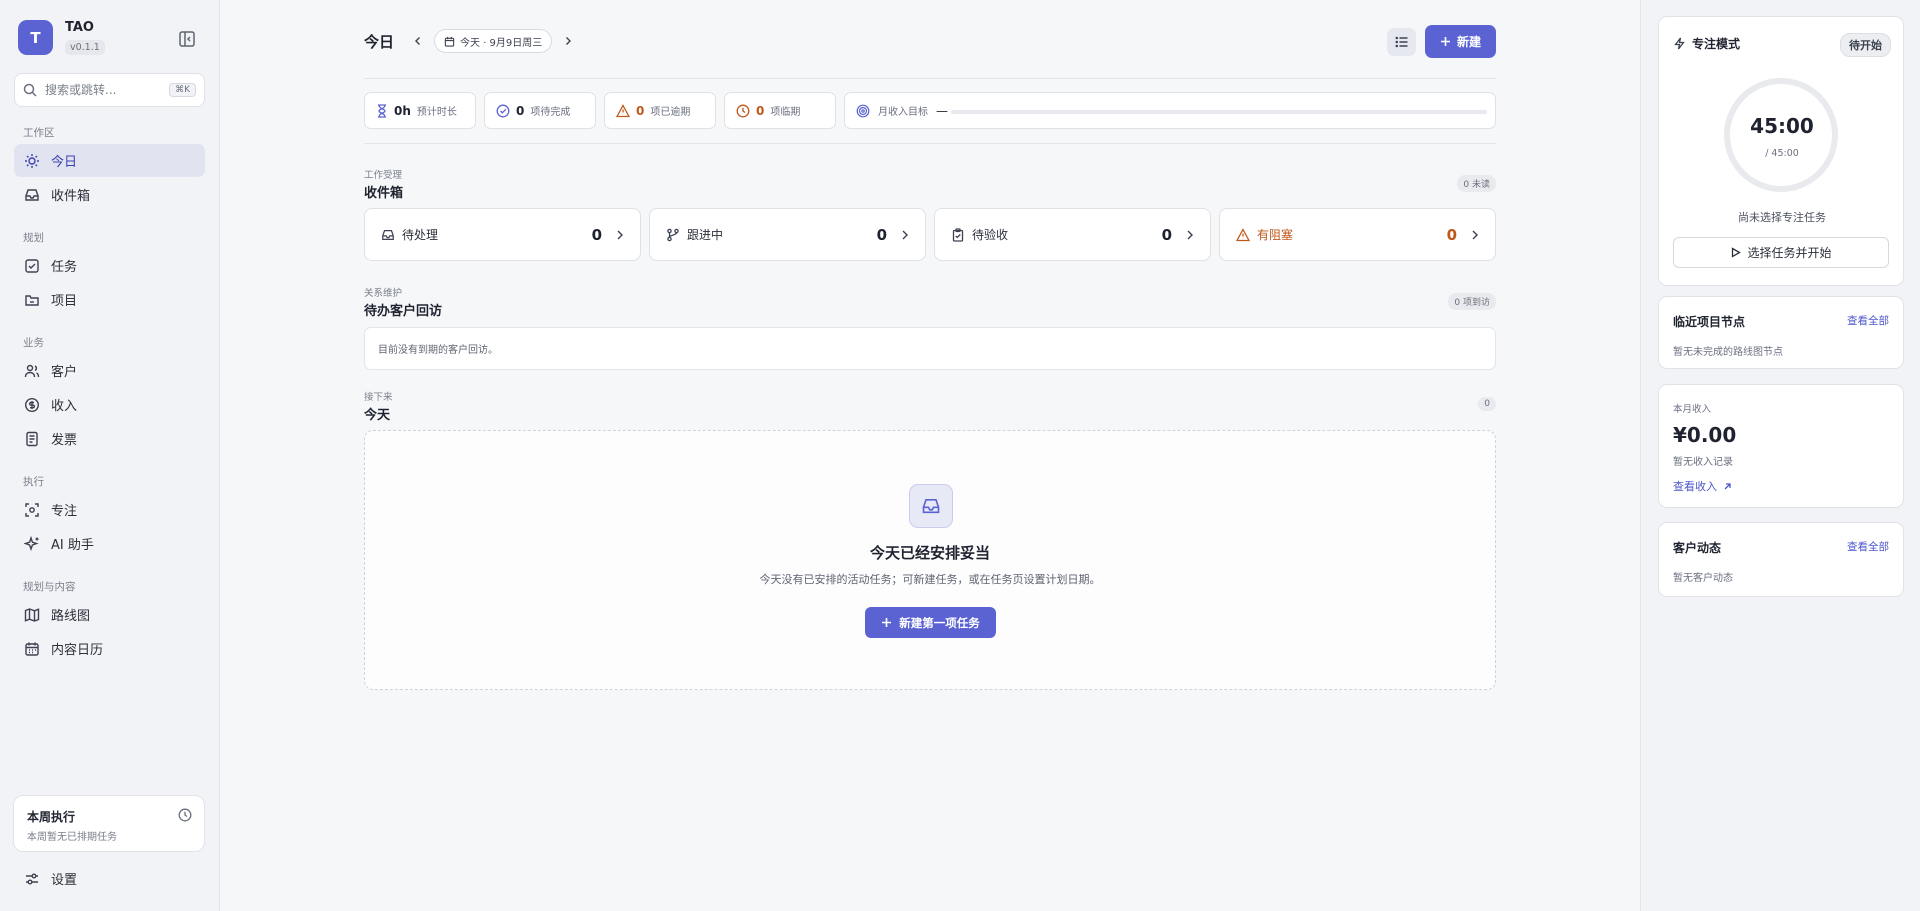 Image resolution: width=1920 pixels, height=911 pixels. Describe the element at coordinates (1072, 234) in the screenshot. I see `inbox-card-acceptance: 待验收 0` at that location.